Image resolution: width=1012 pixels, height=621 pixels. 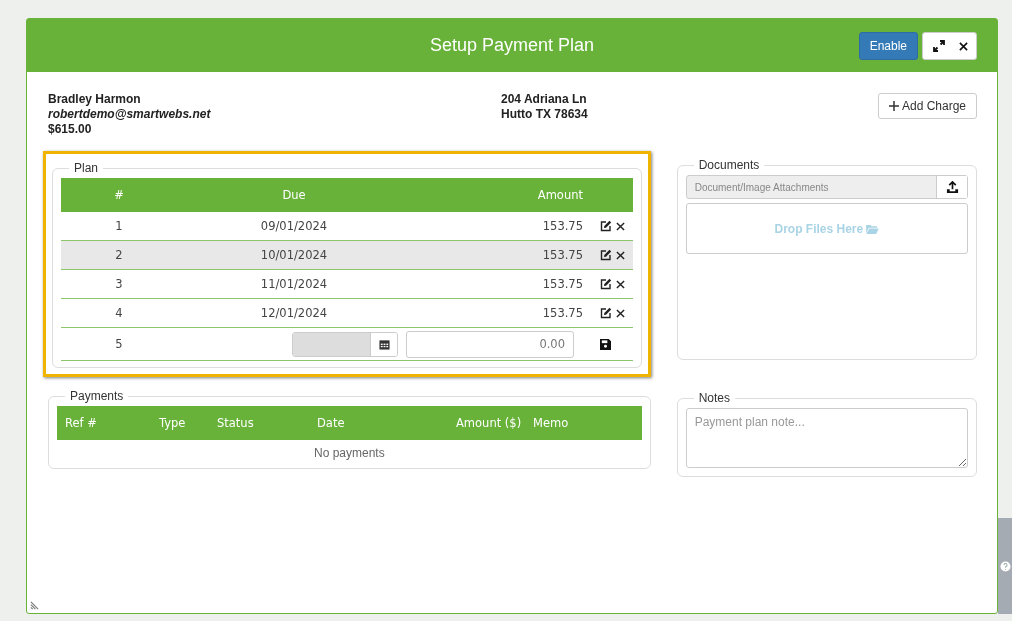 What do you see at coordinates (119, 284) in the screenshot?
I see `table-cell-text: 3` at bounding box center [119, 284].